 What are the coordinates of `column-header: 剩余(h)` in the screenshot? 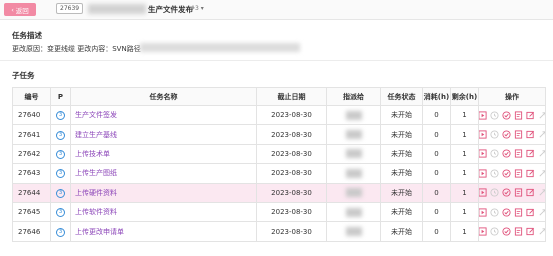 It's located at (464, 96).